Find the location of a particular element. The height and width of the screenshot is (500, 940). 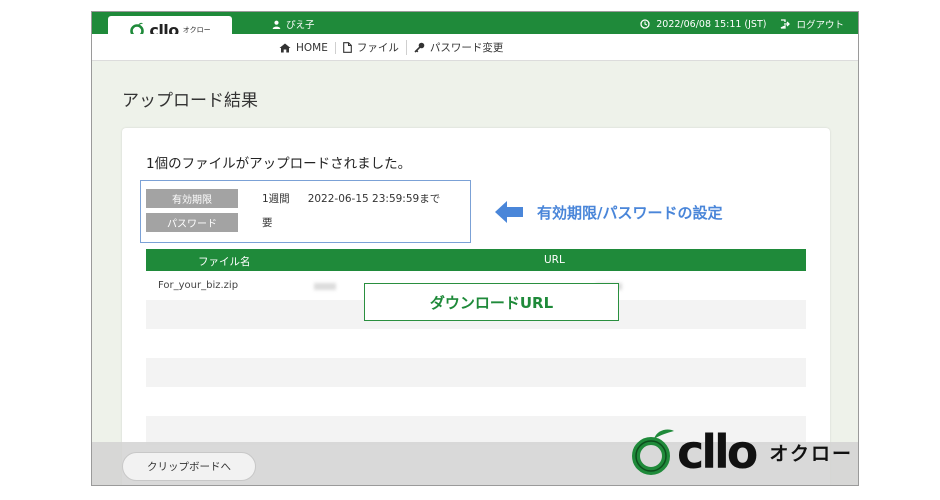

nav-password: パスワード変更 is located at coordinates (459, 47).